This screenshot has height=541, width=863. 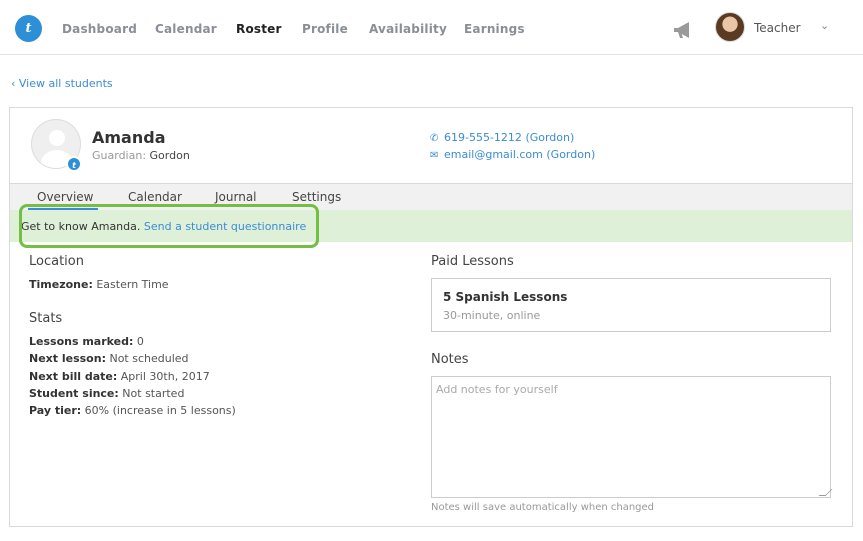 What do you see at coordinates (129, 137) in the screenshot?
I see `student-name: Amanda` at bounding box center [129, 137].